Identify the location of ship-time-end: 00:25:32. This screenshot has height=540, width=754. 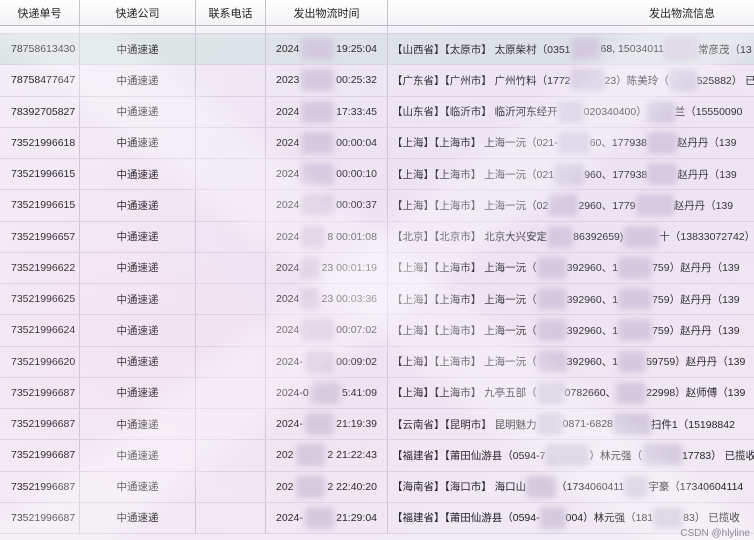
(356, 80).